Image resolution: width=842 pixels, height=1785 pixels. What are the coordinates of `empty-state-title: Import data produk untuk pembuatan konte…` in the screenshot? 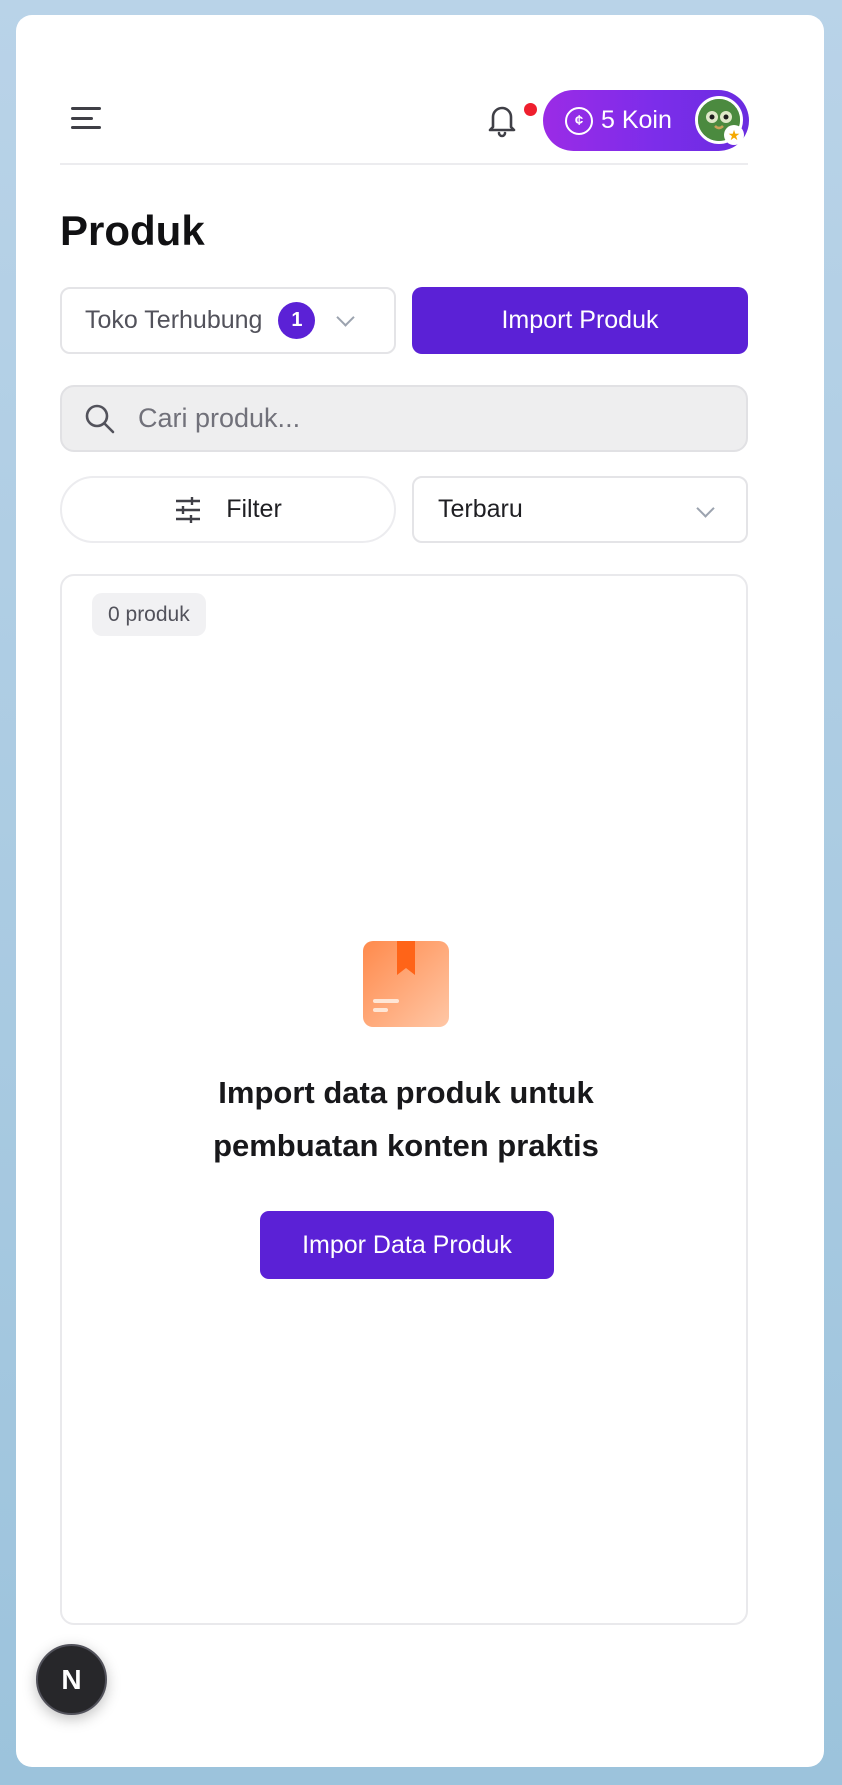 It's located at (406, 1119).